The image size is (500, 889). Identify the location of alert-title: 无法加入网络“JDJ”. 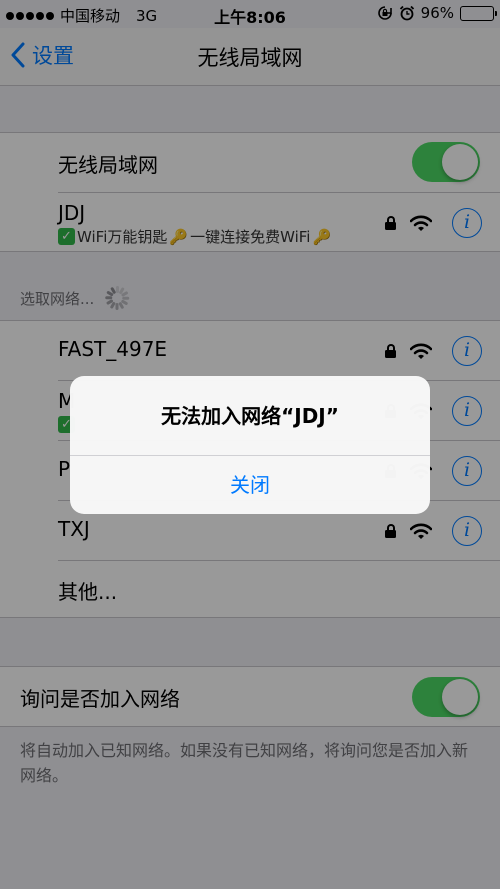
(250, 416).